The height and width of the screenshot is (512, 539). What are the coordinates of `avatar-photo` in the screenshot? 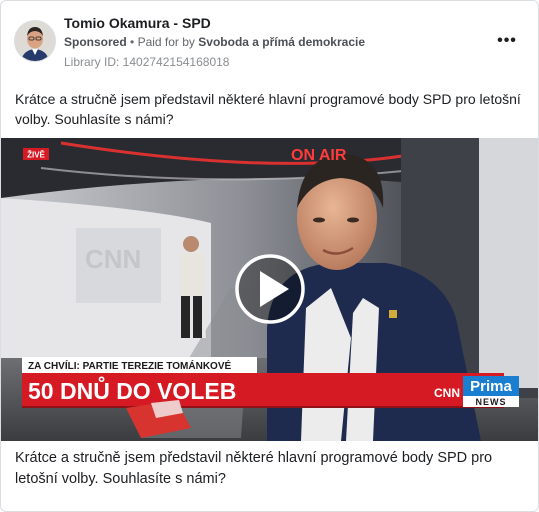 It's located at (35, 41).